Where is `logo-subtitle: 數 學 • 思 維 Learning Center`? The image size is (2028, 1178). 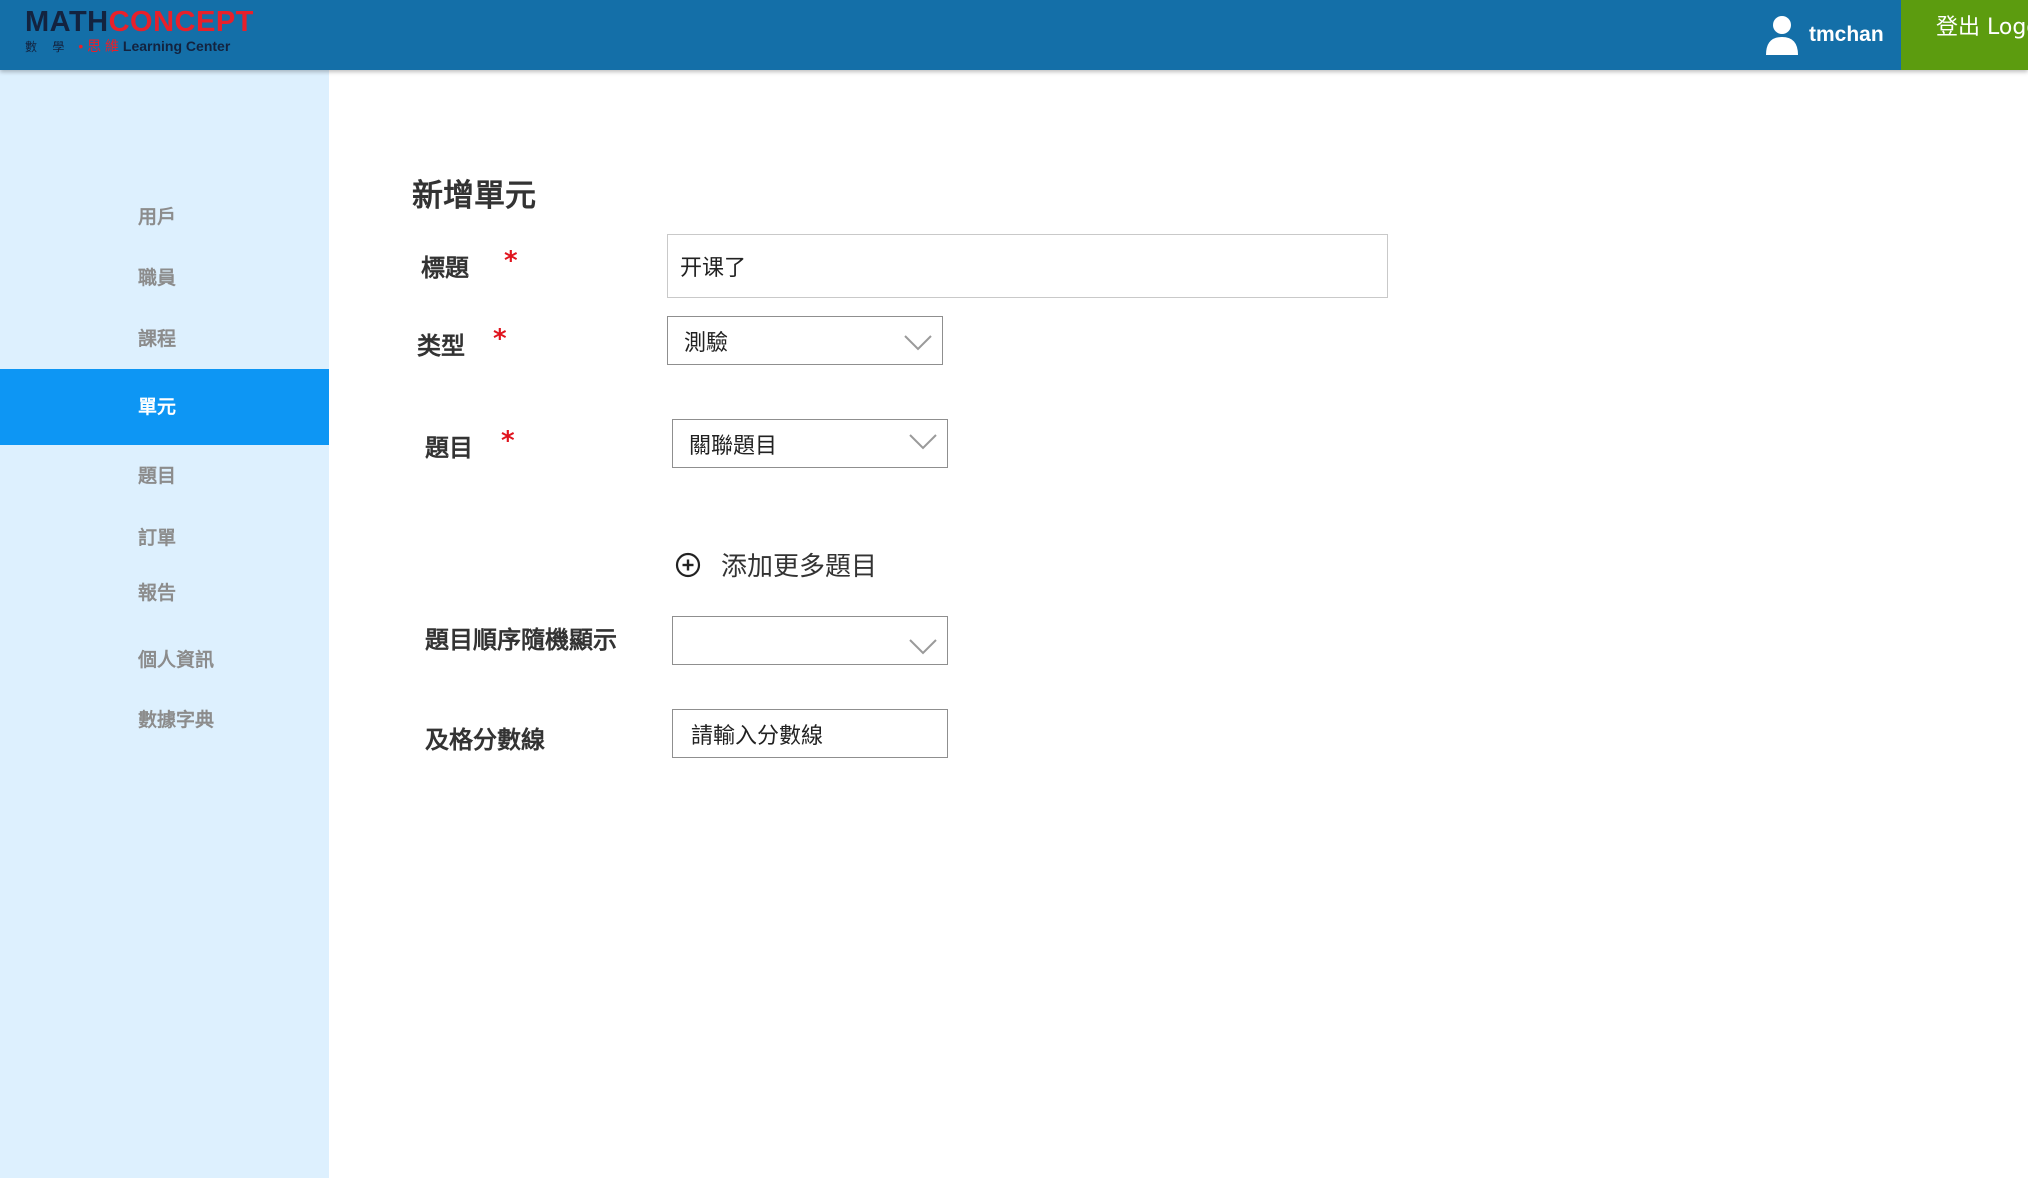
logo-subtitle: 數 學 • 思 維 Learning Center is located at coordinates (127, 46).